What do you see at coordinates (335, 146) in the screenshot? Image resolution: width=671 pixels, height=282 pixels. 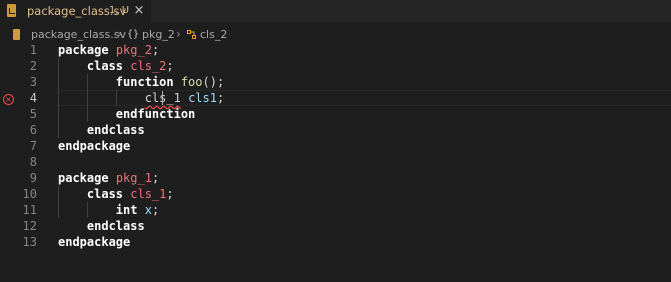 I see `code-line: 7 endpackage` at bounding box center [335, 146].